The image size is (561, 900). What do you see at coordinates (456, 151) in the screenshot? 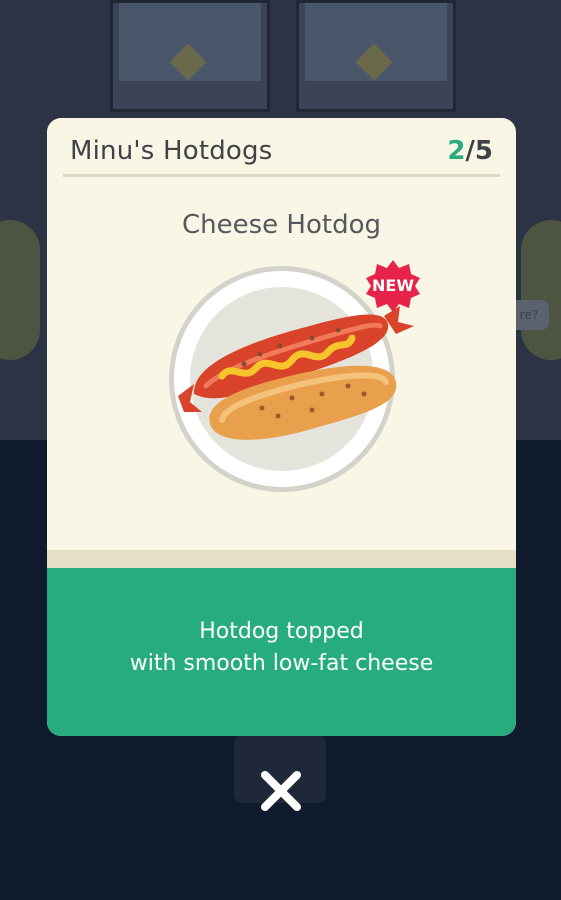
I see `counter-current: 2` at bounding box center [456, 151].